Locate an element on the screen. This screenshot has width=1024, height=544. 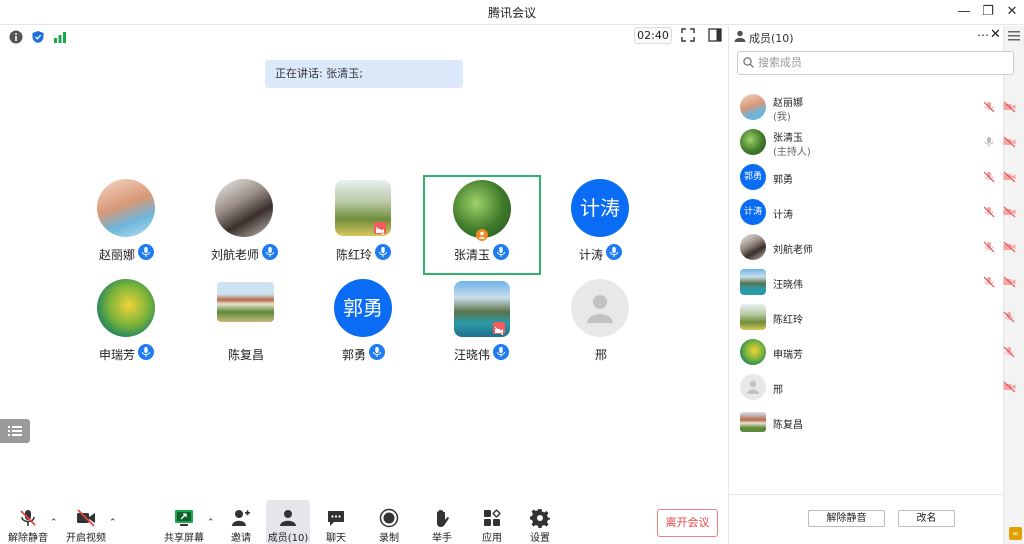
search-icon is located at coordinates (748, 62).